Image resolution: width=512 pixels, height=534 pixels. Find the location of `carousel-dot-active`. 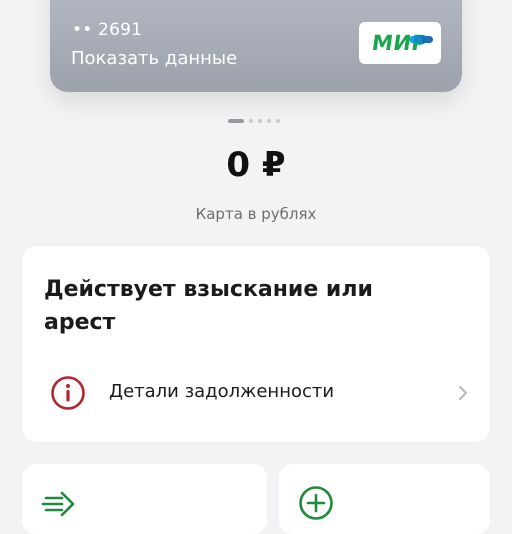

carousel-dot-active is located at coordinates (236, 121).